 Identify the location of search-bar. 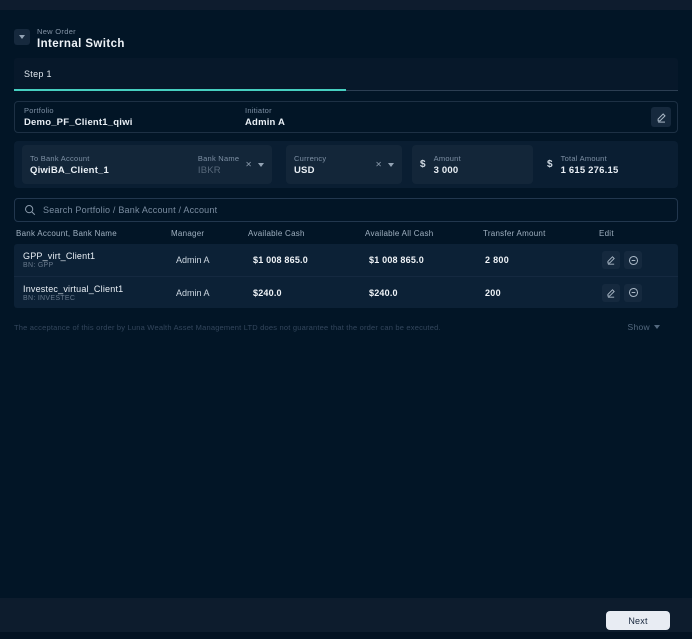
(346, 210).